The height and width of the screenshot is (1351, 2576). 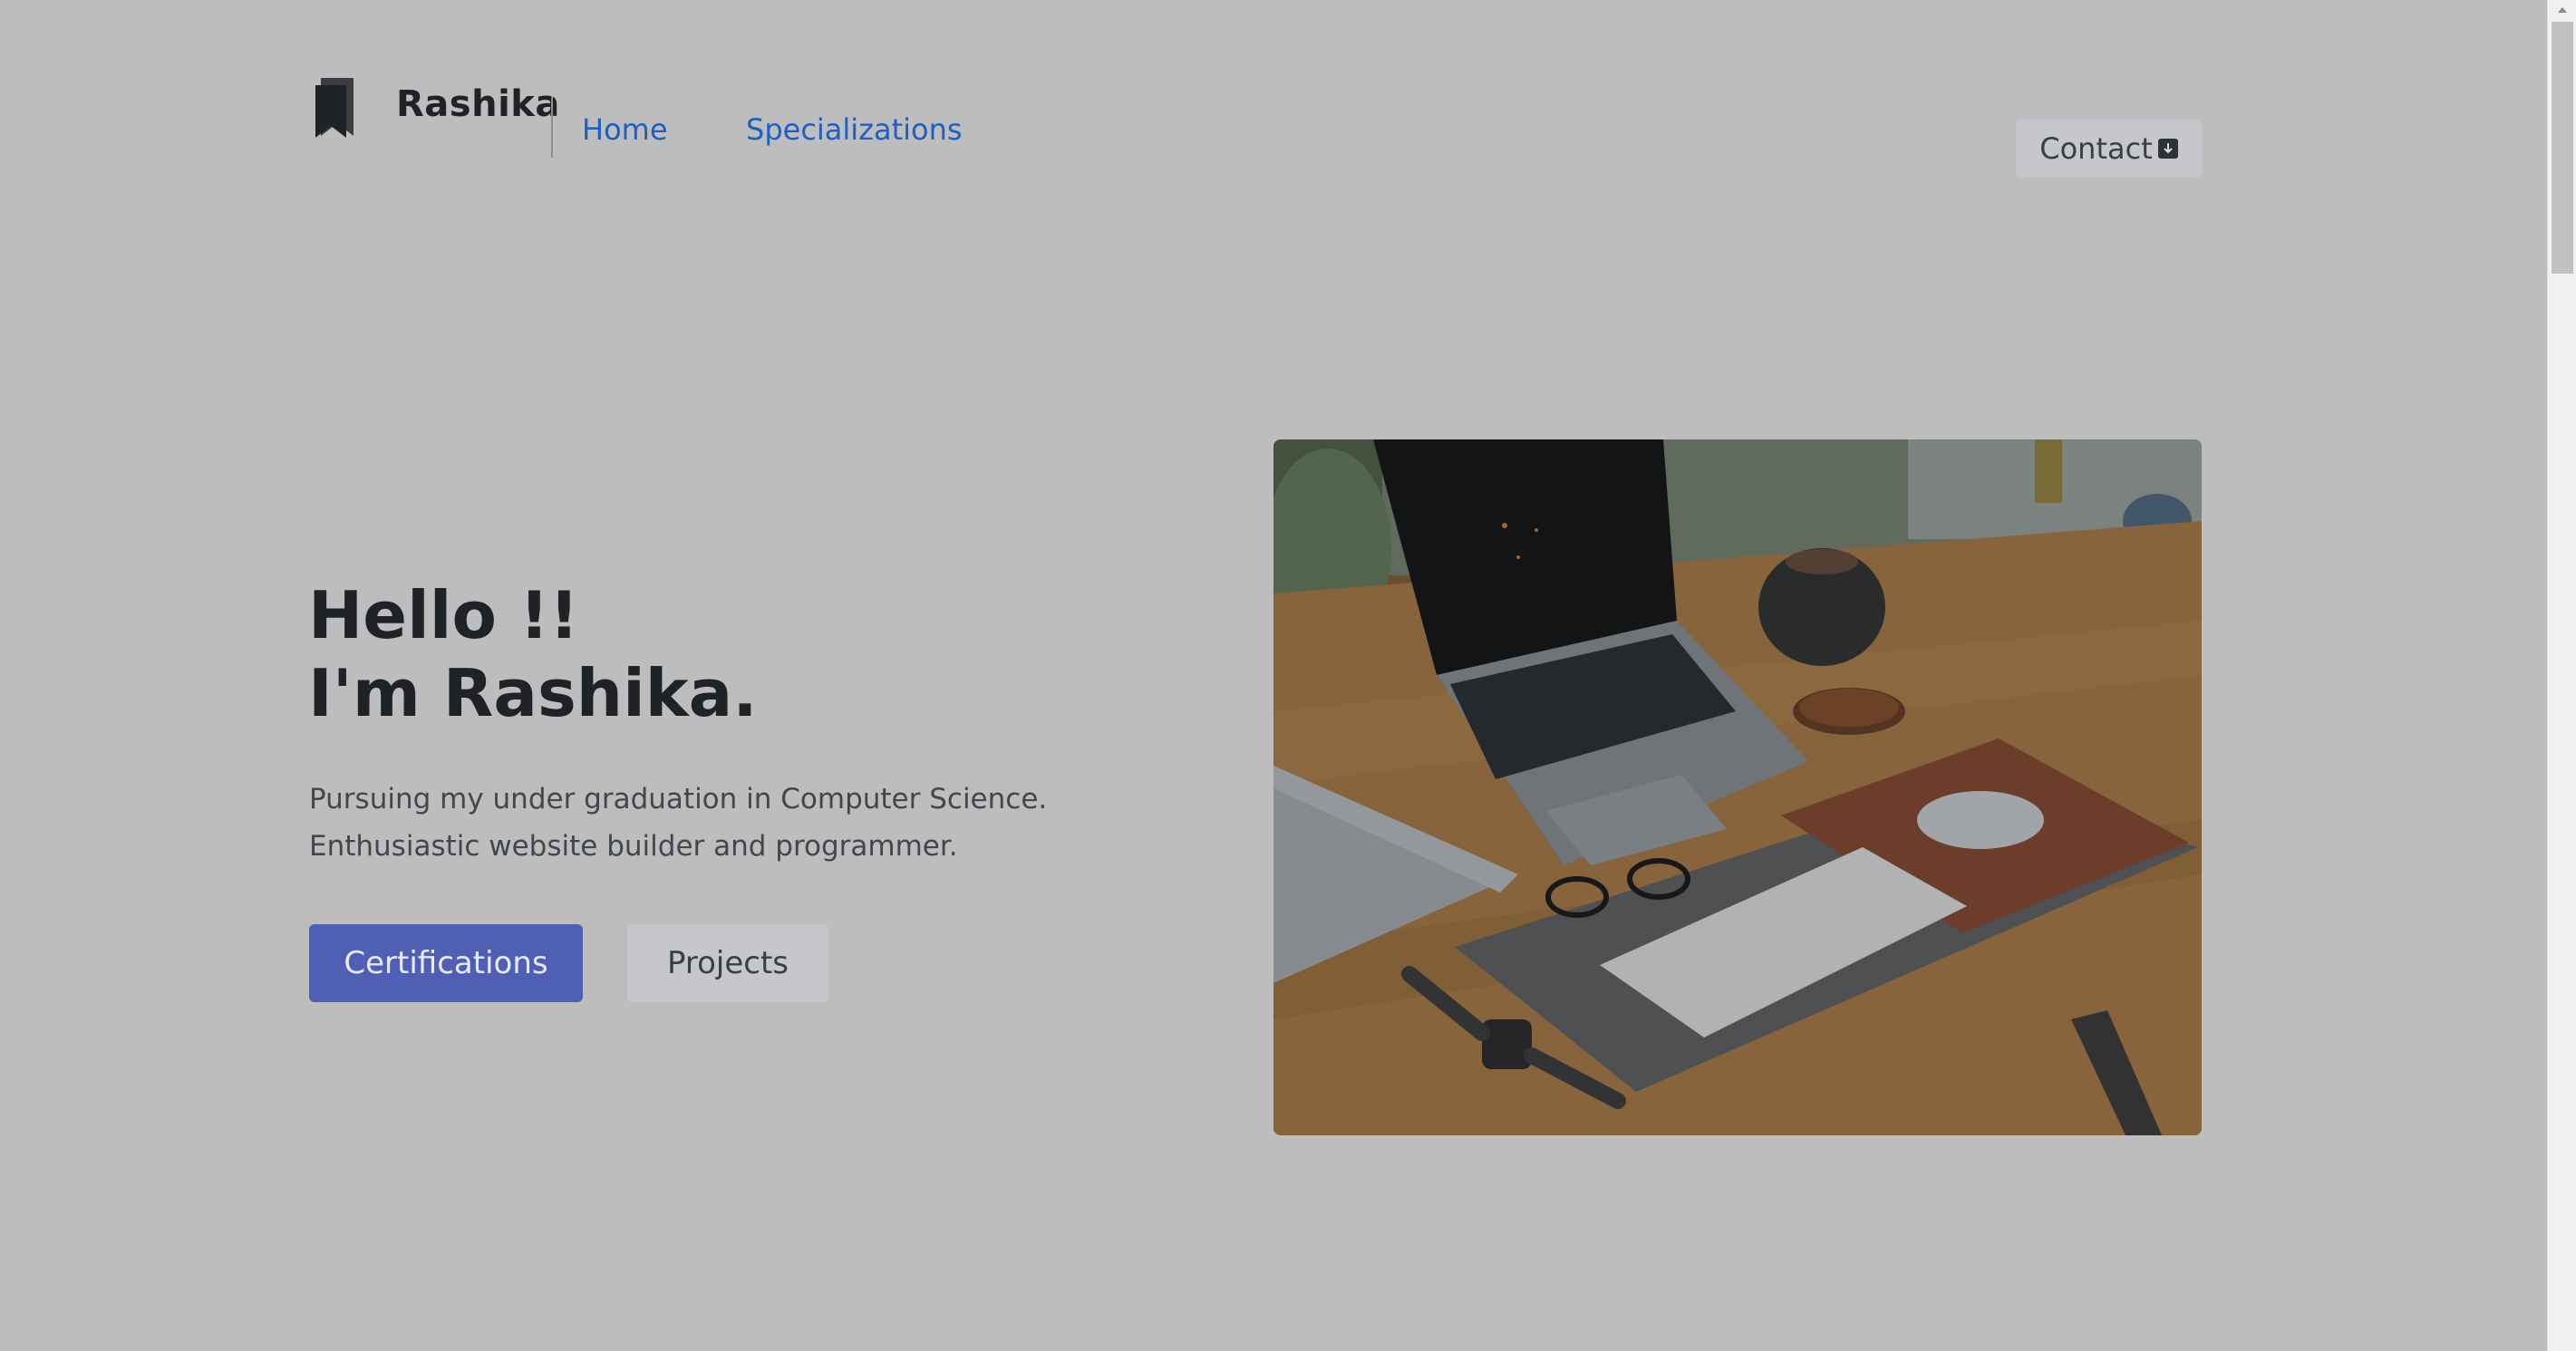 What do you see at coordinates (443, 615) in the screenshot?
I see `hero-title-line-1: Hello !!` at bounding box center [443, 615].